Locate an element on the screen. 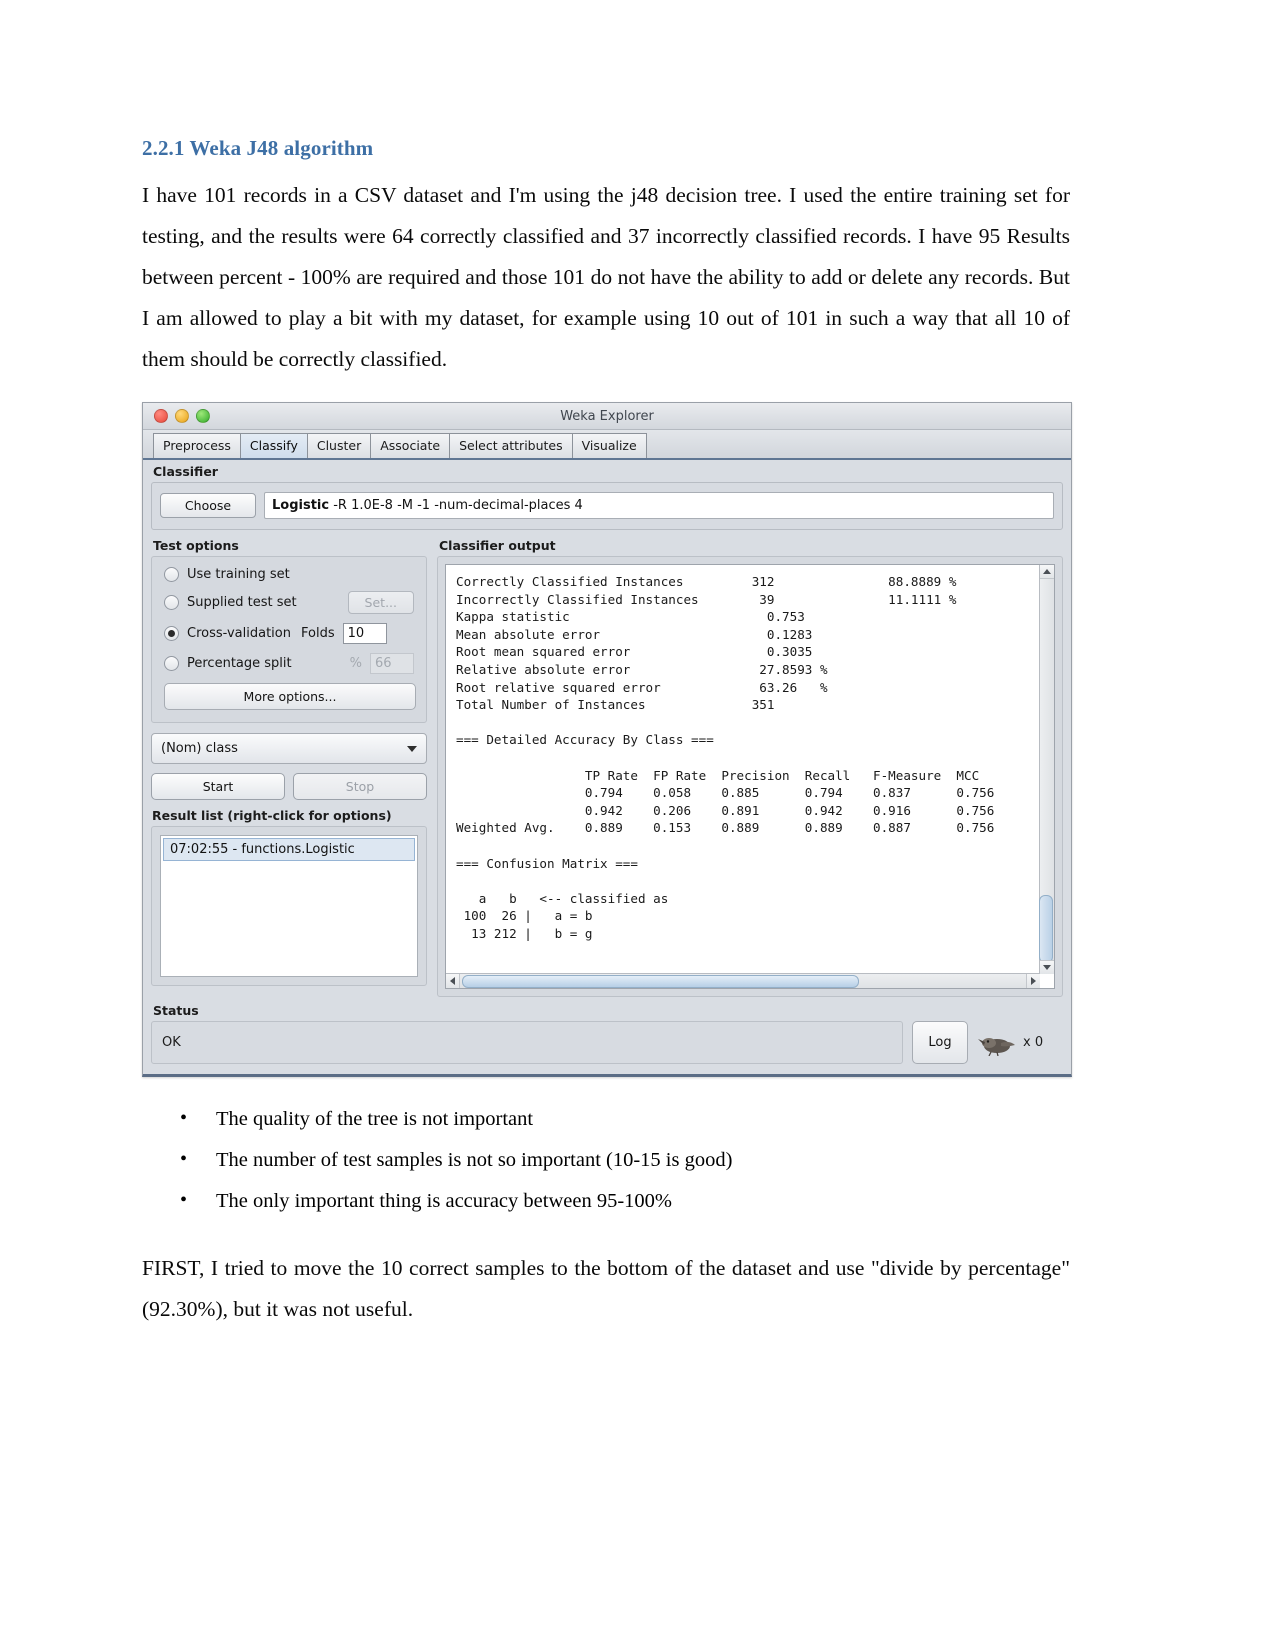  status-section: Status OK Log x 0 is located at coordinates (607, 1035).